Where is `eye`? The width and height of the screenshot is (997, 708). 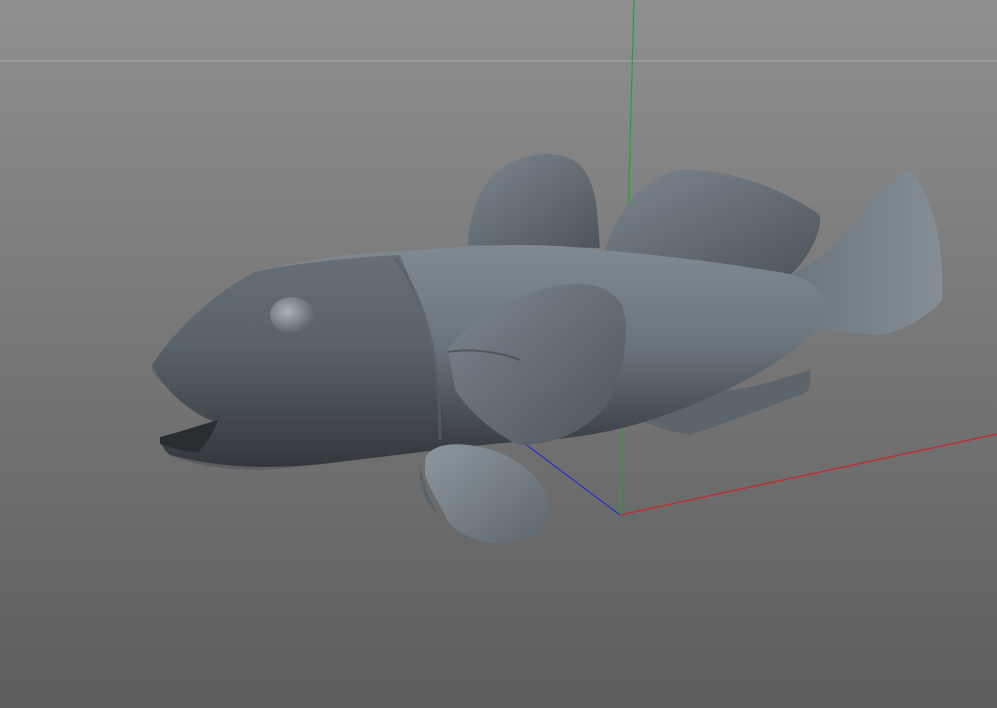 eye is located at coordinates (292, 315).